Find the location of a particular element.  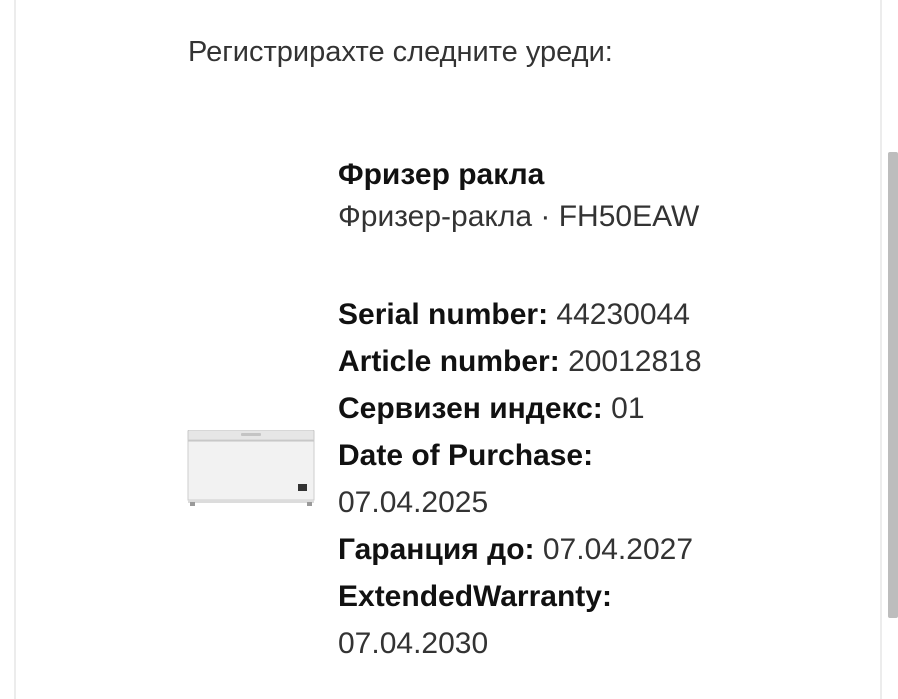

content-right-border is located at coordinates (881, 349).